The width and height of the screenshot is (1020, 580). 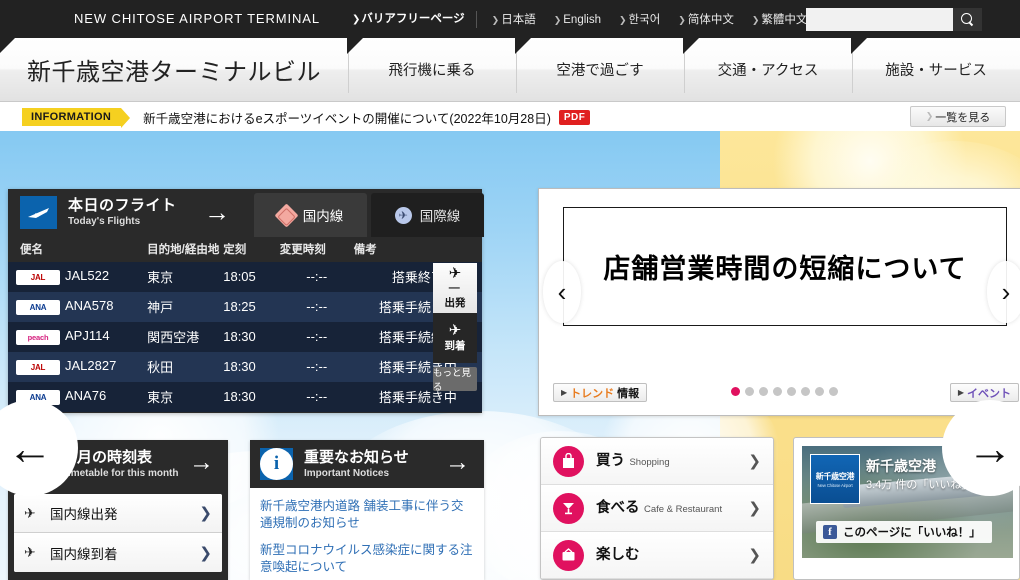 What do you see at coordinates (310, 215) in the screenshot?
I see `tab-domestic: 国内線` at bounding box center [310, 215].